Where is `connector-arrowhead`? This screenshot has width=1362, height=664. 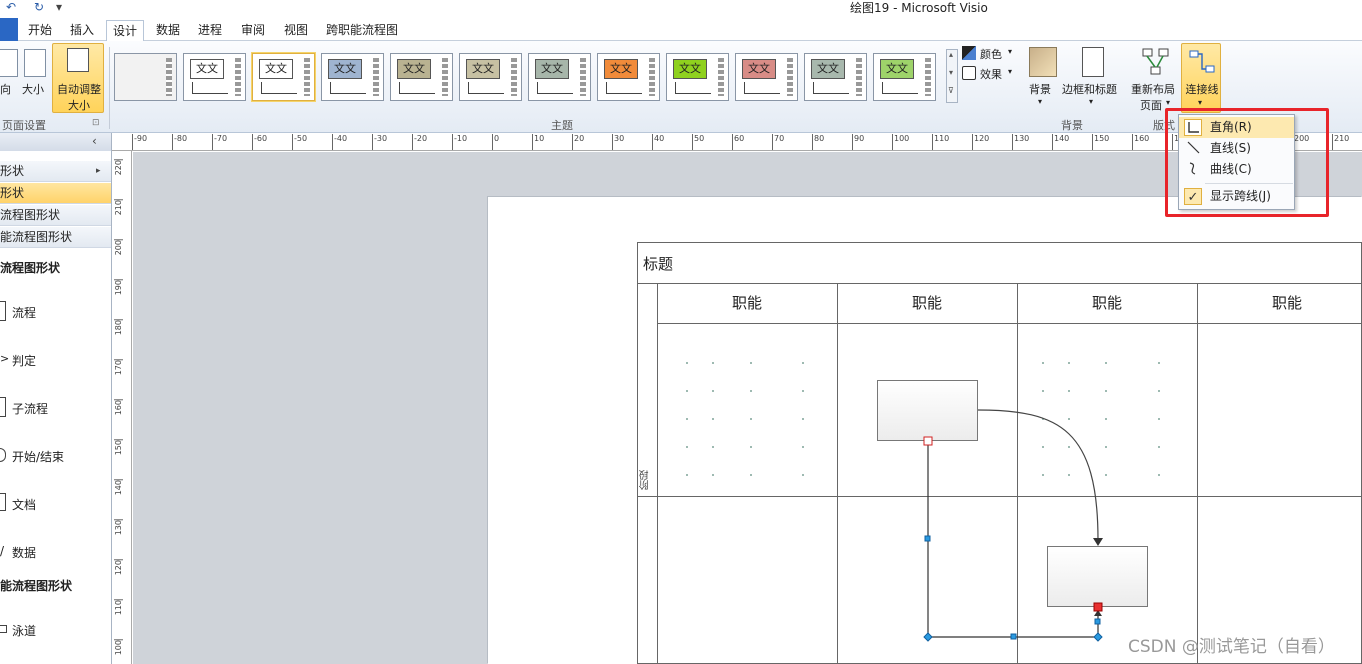
connector-arrowhead is located at coordinates (1098, 542).